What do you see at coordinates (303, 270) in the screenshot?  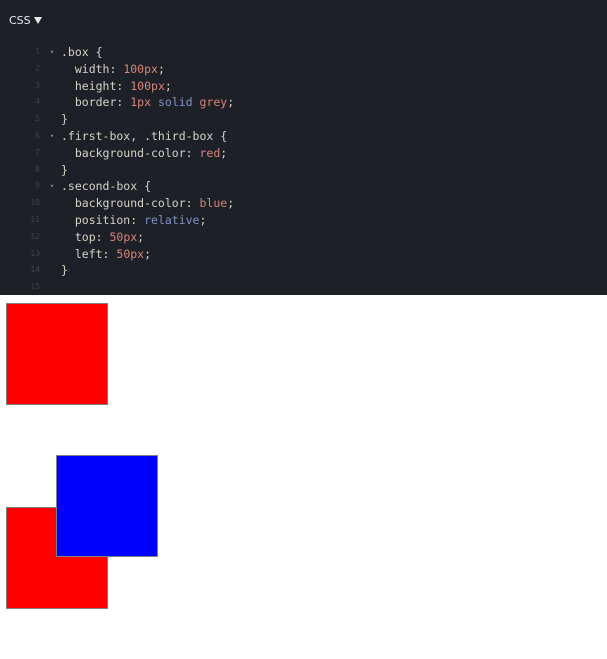 I see `code-line: 14}` at bounding box center [303, 270].